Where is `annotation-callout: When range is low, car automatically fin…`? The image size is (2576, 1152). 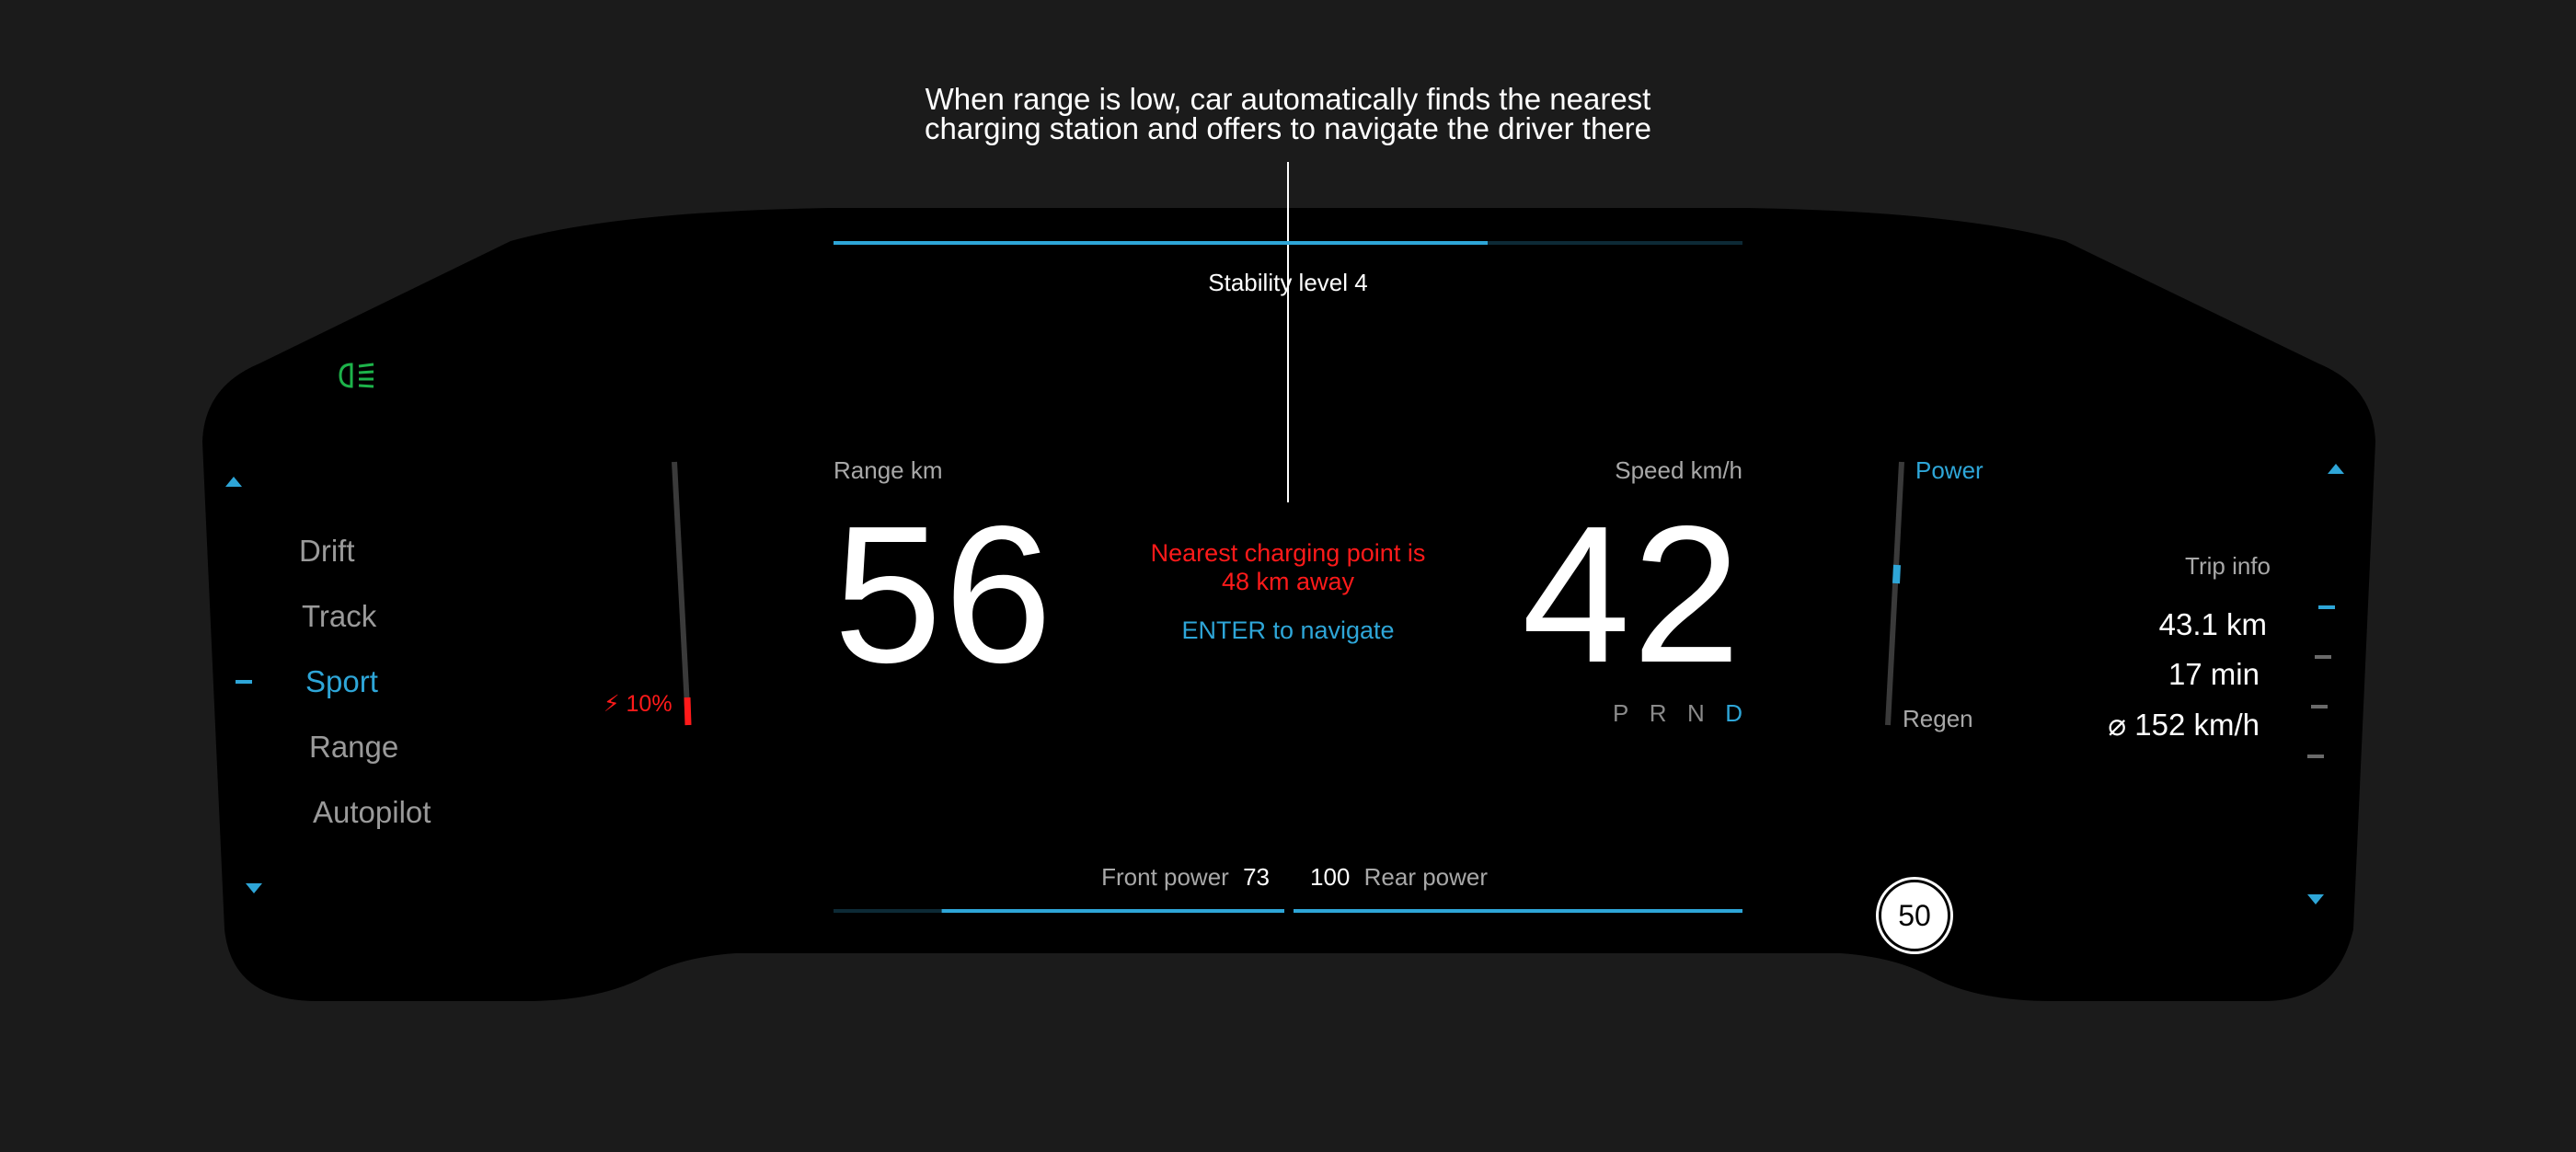
annotation-callout: When range is low, car automatically fin… is located at coordinates (1288, 113).